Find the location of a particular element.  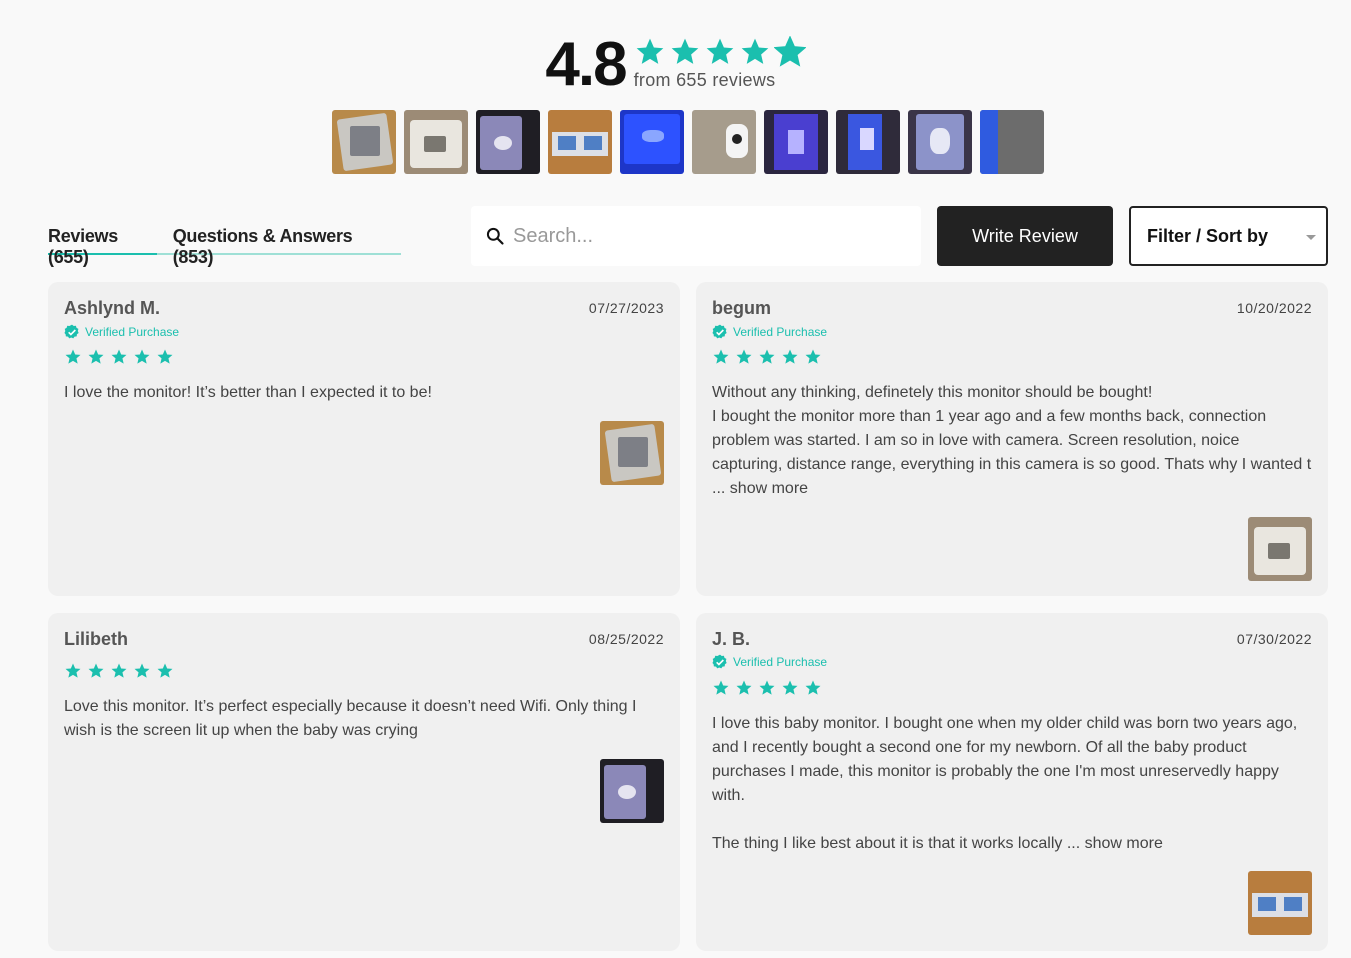

search-input is located at coordinates (703, 236).